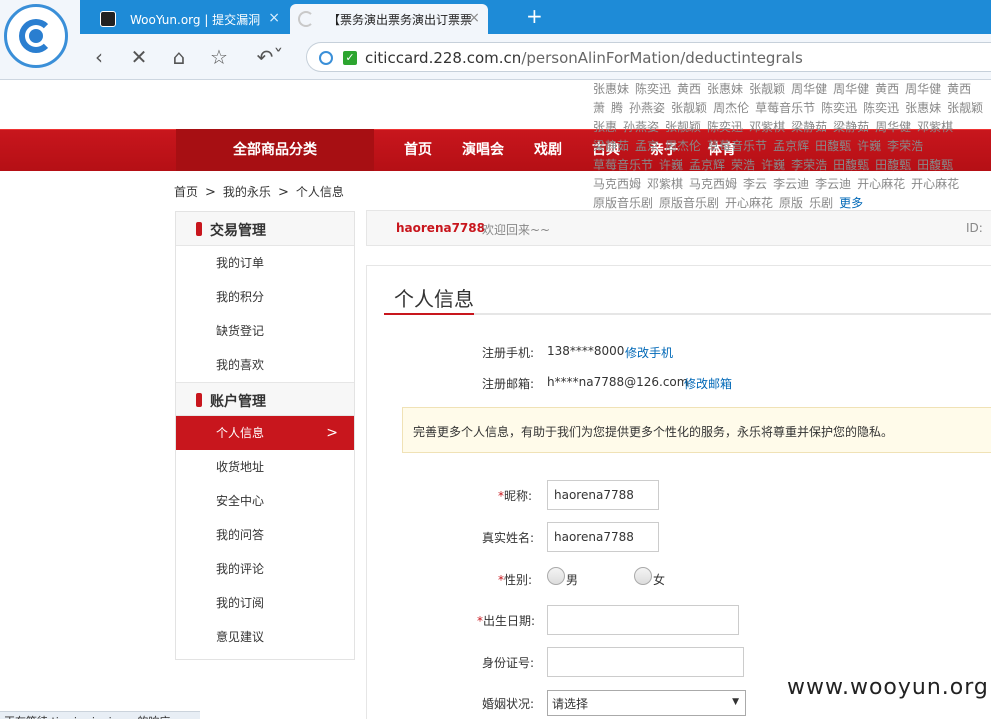  Describe the element at coordinates (265, 433) in the screenshot. I see `sidebar-item-profile: 个人信息 >` at that location.